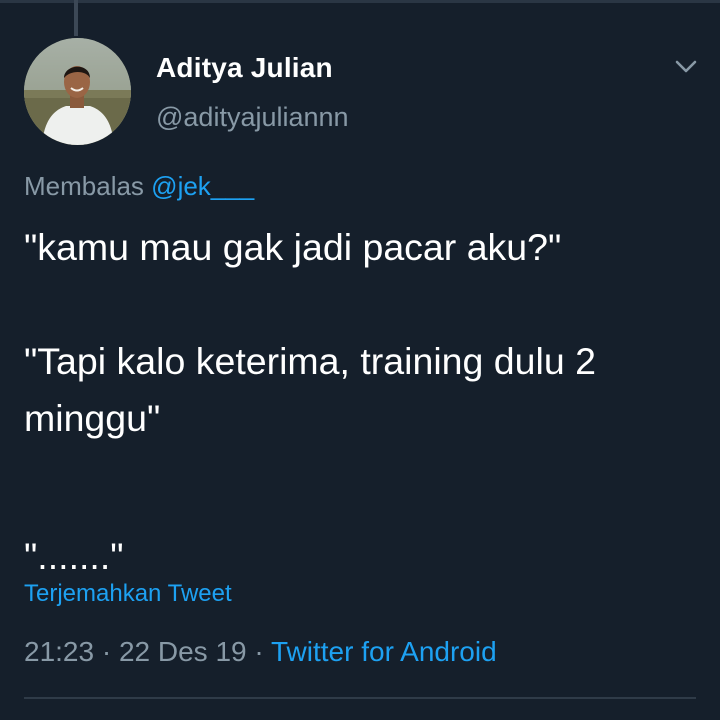 This screenshot has width=720, height=720. Describe the element at coordinates (76, 18) in the screenshot. I see `thread-connector-line` at that location.